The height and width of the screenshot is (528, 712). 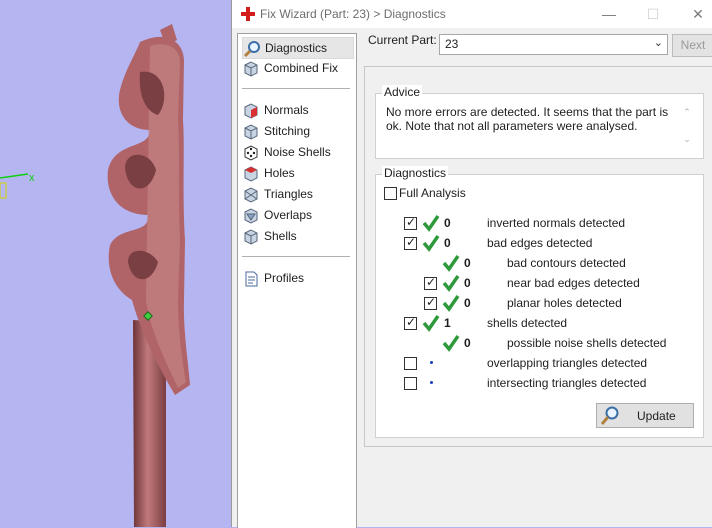 What do you see at coordinates (251, 237) in the screenshot?
I see `shells-icon` at bounding box center [251, 237].